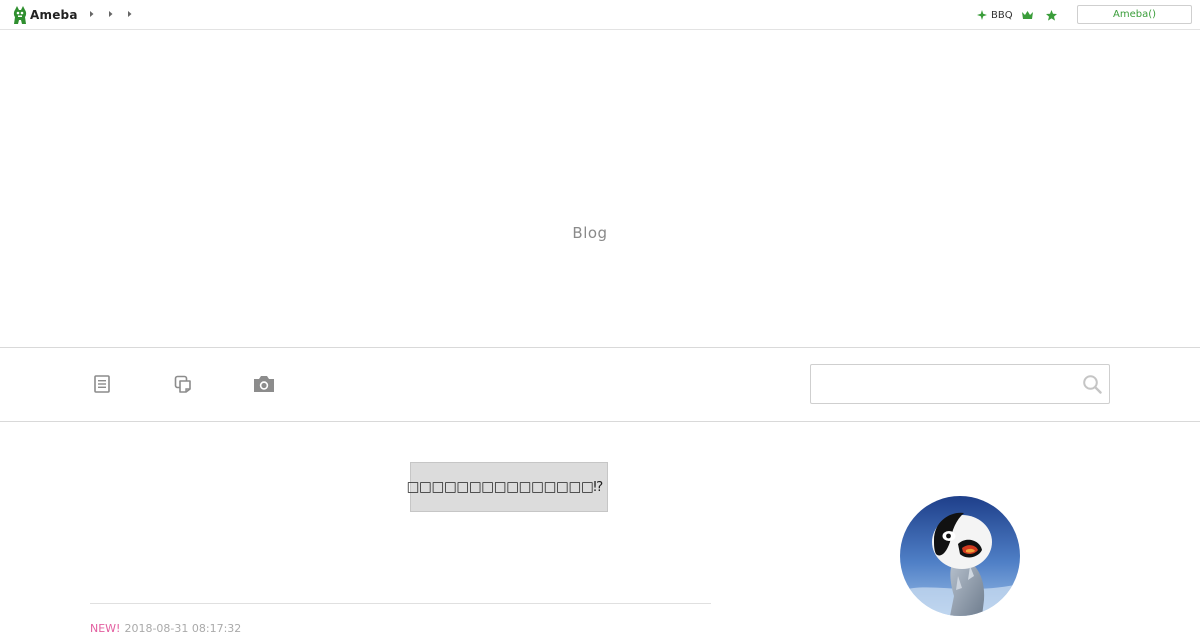 The image size is (1200, 635). What do you see at coordinates (1051, 15) in the screenshot?
I see `star-icon` at bounding box center [1051, 15].